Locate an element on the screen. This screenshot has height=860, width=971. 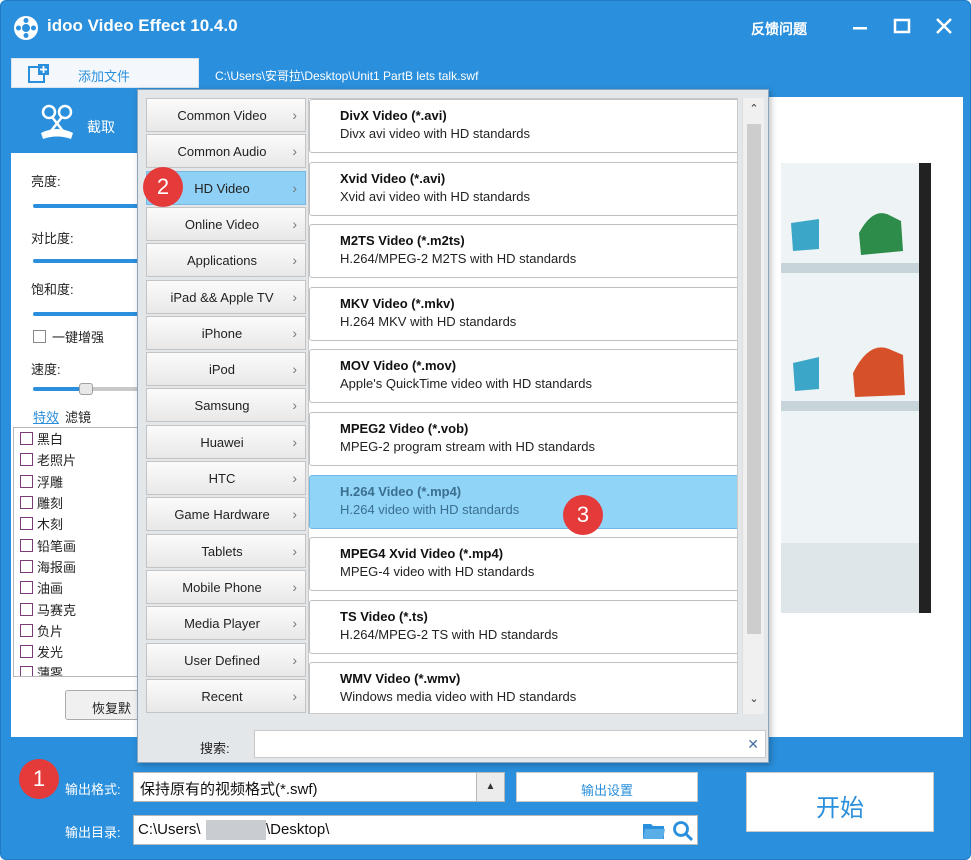
format-title: WMV Video (*.wmv) is located at coordinates (400, 679).